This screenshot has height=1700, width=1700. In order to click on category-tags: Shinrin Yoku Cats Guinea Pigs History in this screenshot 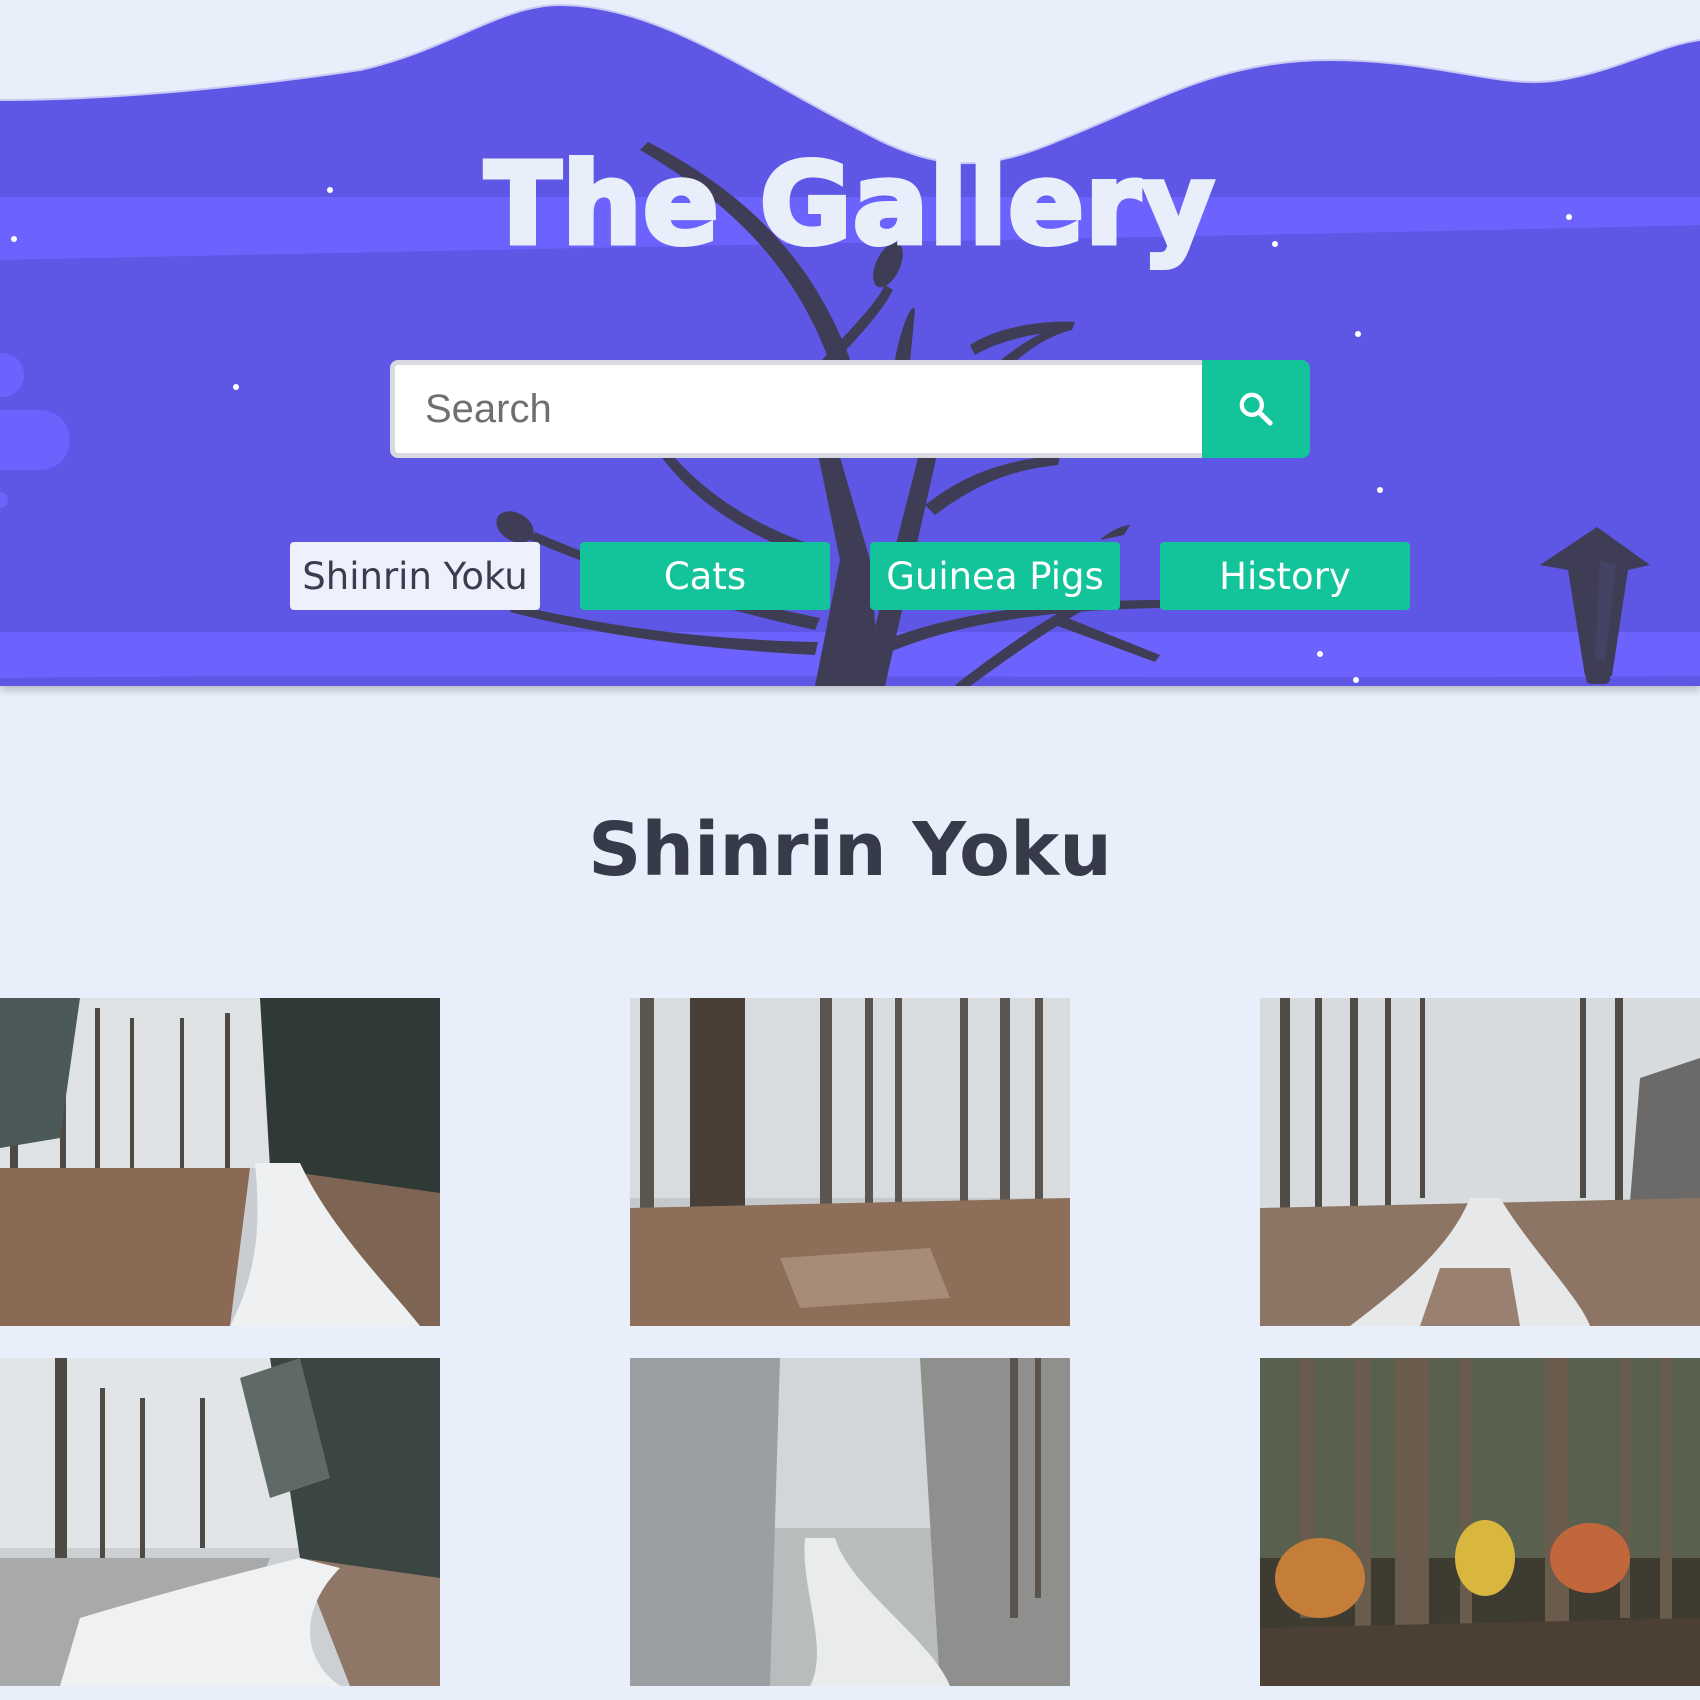, I will do `click(850, 576)`.